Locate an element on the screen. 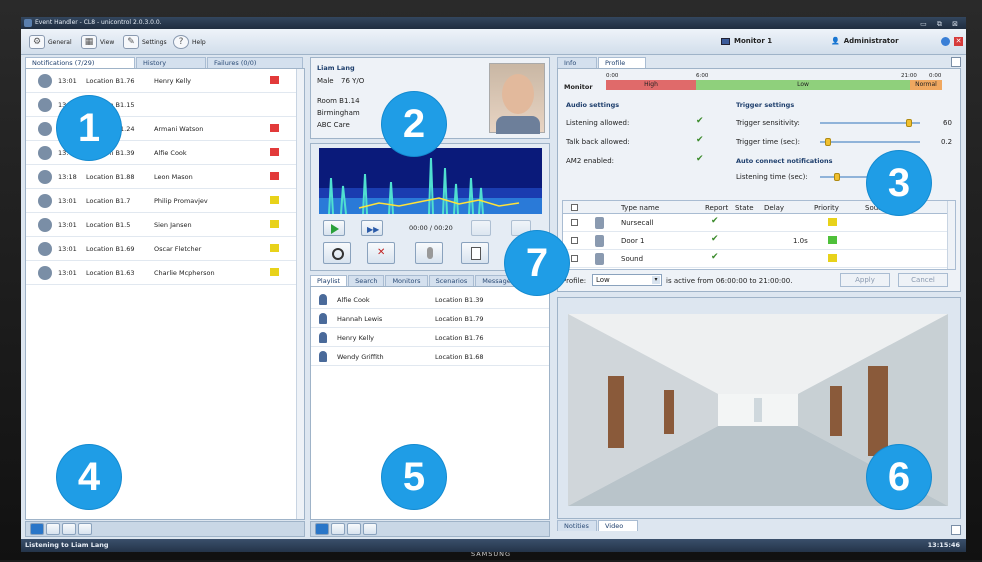 The width and height of the screenshot is (982, 562). segment-low: Low is located at coordinates (803, 85).